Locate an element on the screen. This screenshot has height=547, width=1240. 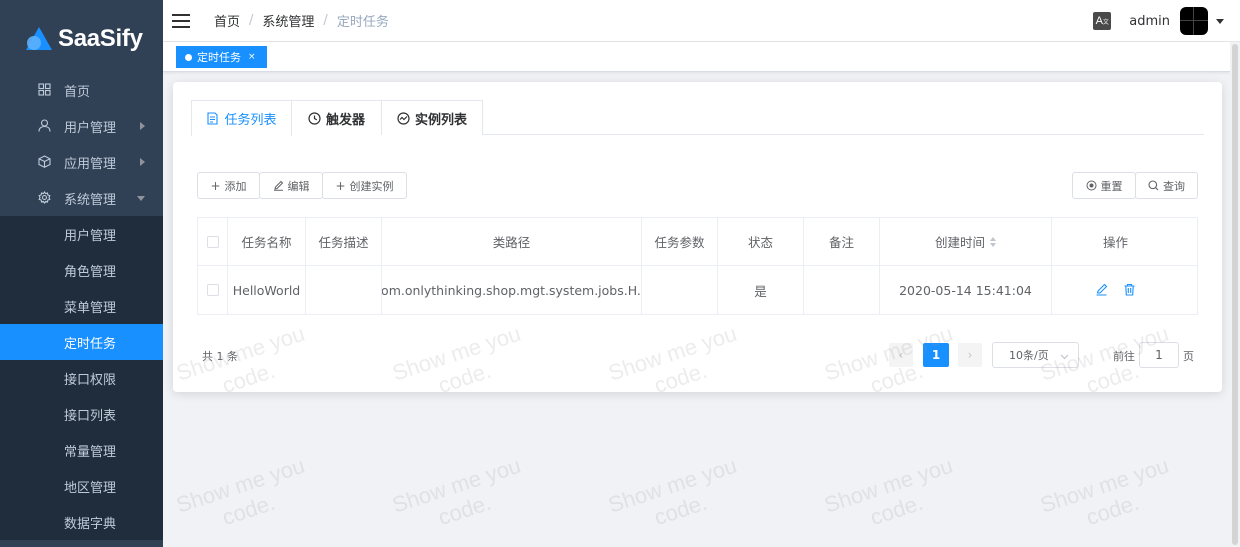
sidebar-subitem-roles: 角色管理 is located at coordinates (81, 270).